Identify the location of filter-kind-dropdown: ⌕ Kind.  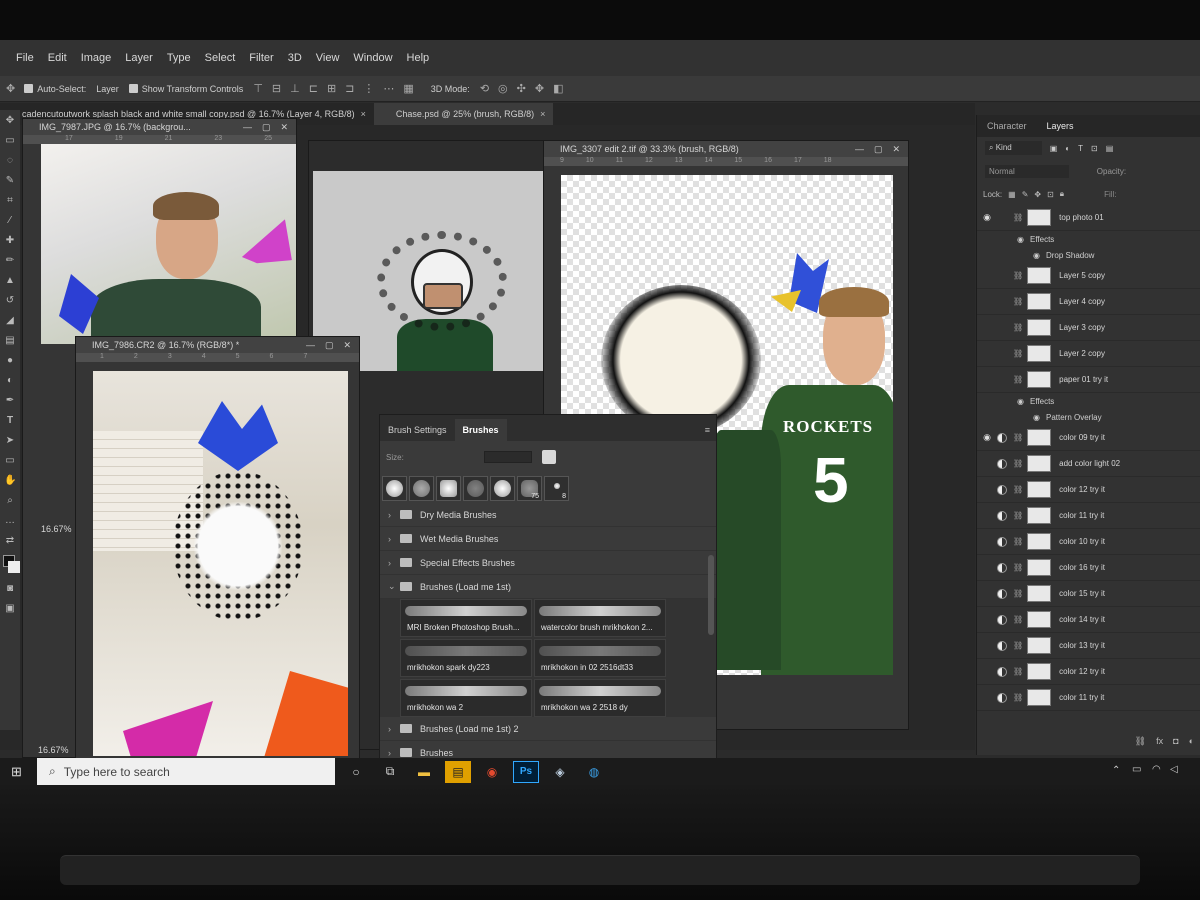
(1013, 148).